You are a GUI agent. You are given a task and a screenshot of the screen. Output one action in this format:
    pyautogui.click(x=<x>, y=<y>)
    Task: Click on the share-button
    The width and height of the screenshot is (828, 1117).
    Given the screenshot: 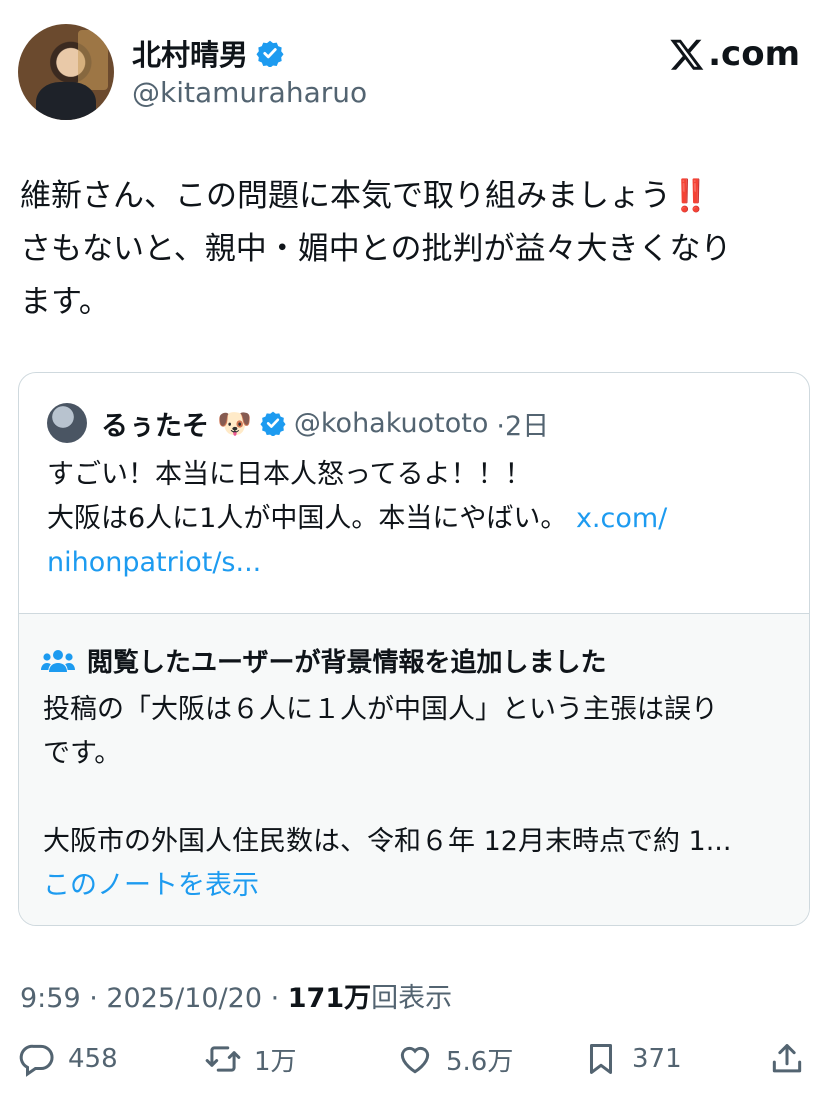 What is the action you would take?
    pyautogui.click(x=787, y=1059)
    